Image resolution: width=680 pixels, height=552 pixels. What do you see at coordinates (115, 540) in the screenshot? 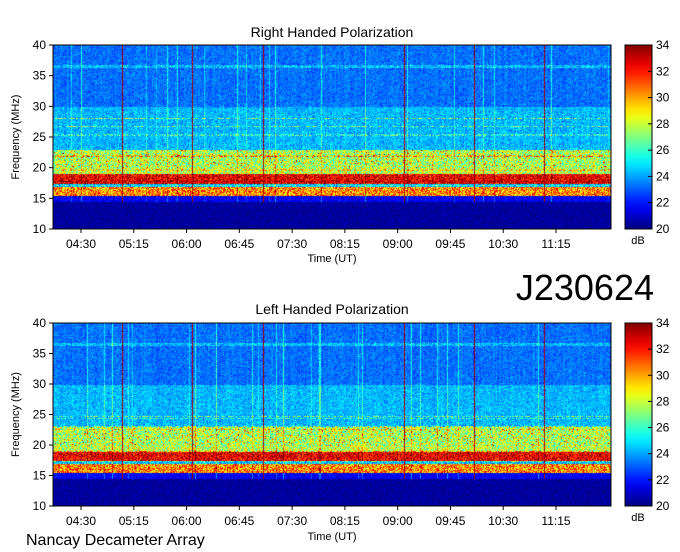
I see `instrument-label: Nancay Decameter Array` at bounding box center [115, 540].